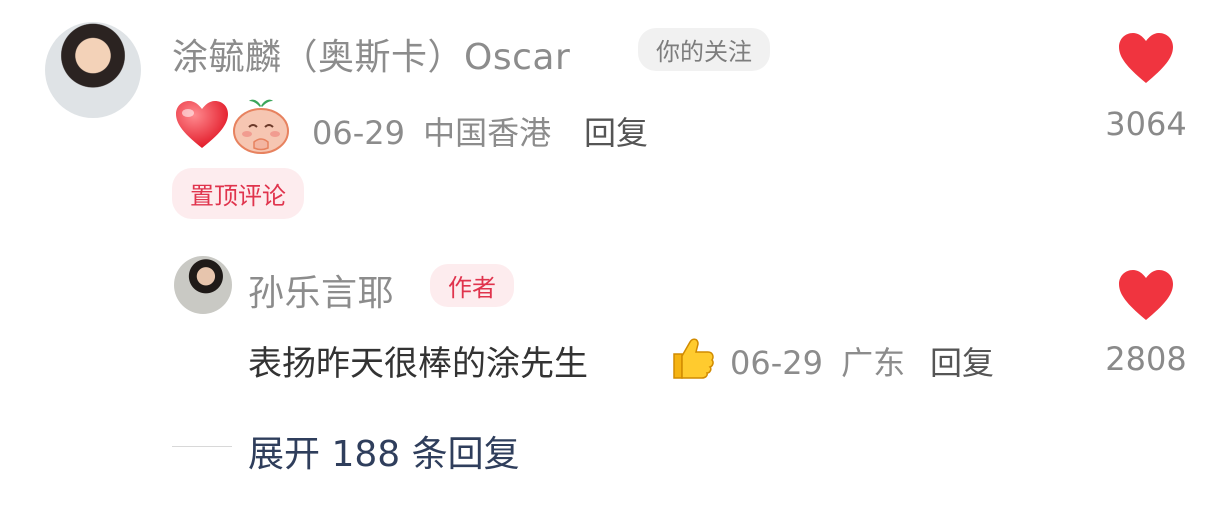  What do you see at coordinates (261, 126) in the screenshot?
I see `peach-emoji-icon` at bounding box center [261, 126].